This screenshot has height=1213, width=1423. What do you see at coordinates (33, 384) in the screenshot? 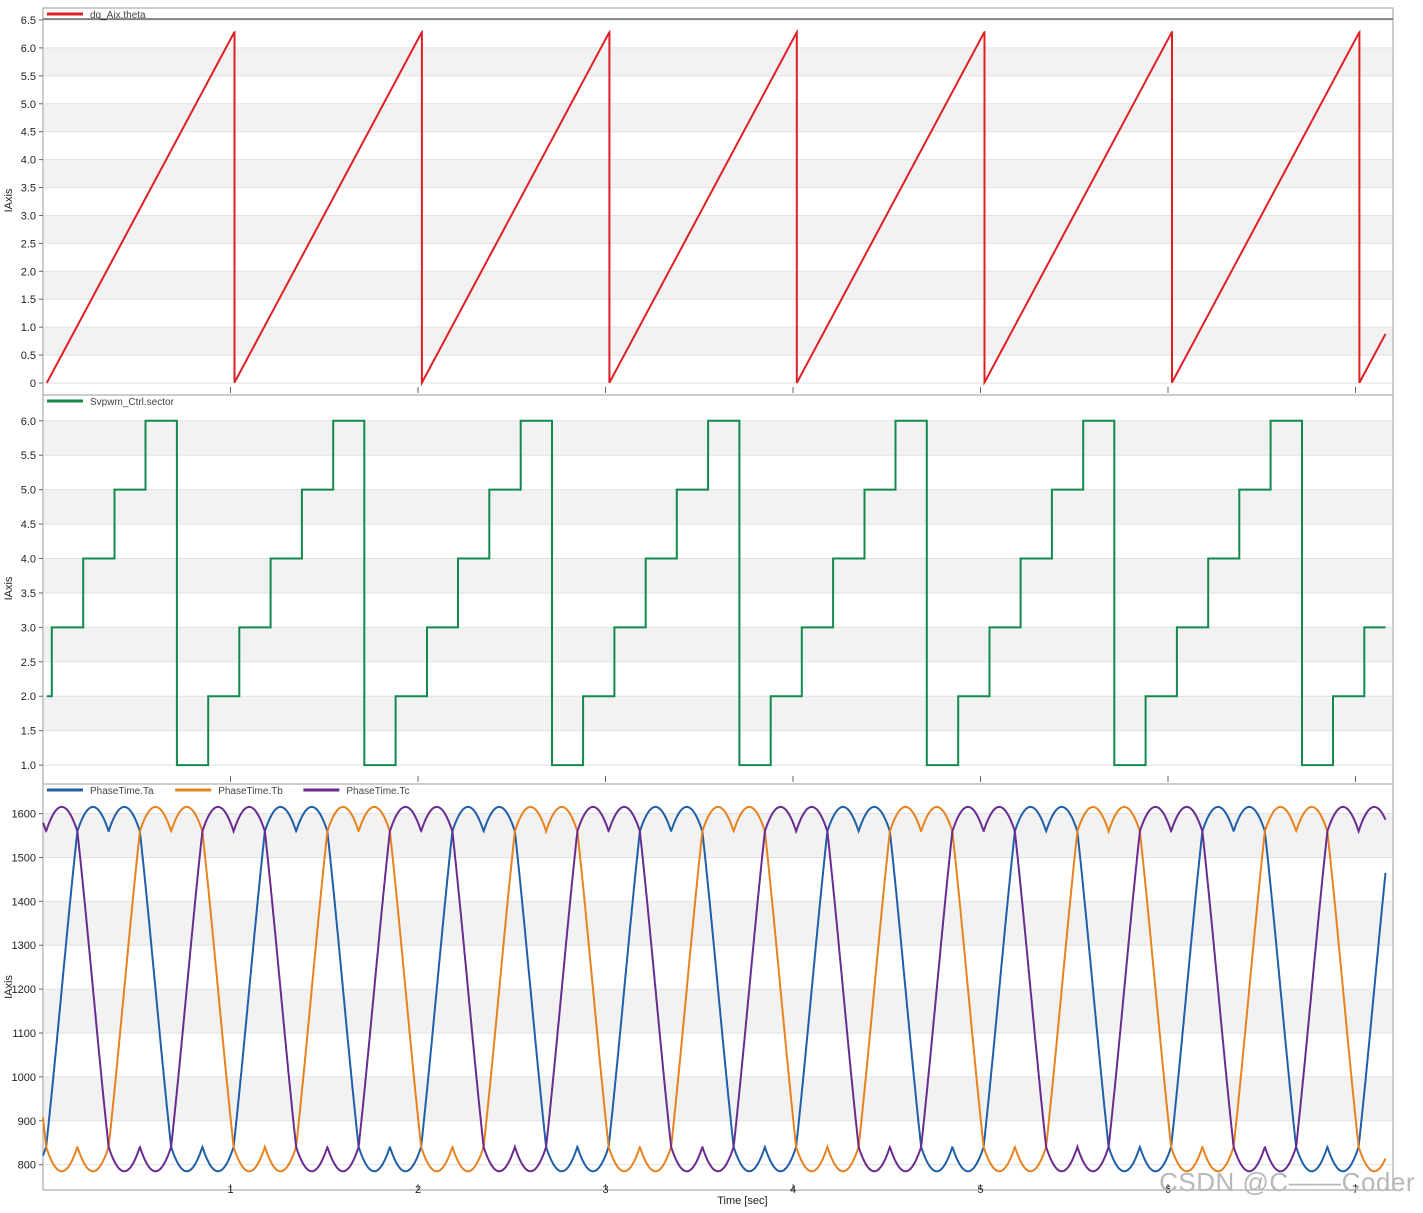
I see `y-tick-label: 0` at bounding box center [33, 384].